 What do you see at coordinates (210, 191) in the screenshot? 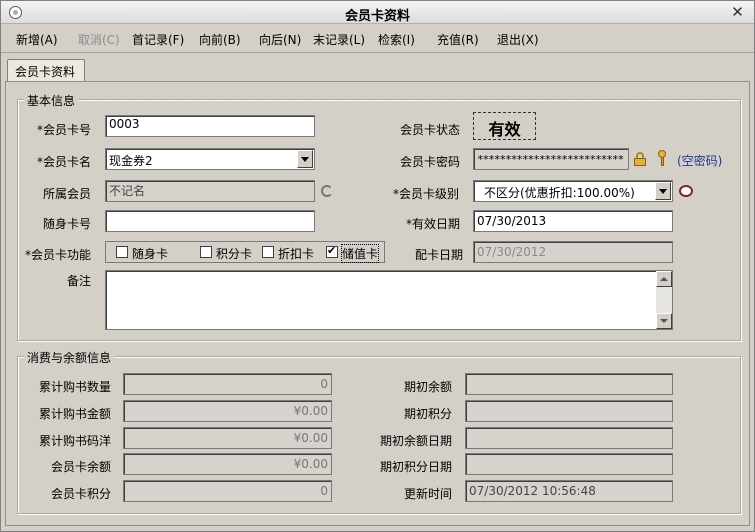
I see `member-field: 不记名` at bounding box center [210, 191].